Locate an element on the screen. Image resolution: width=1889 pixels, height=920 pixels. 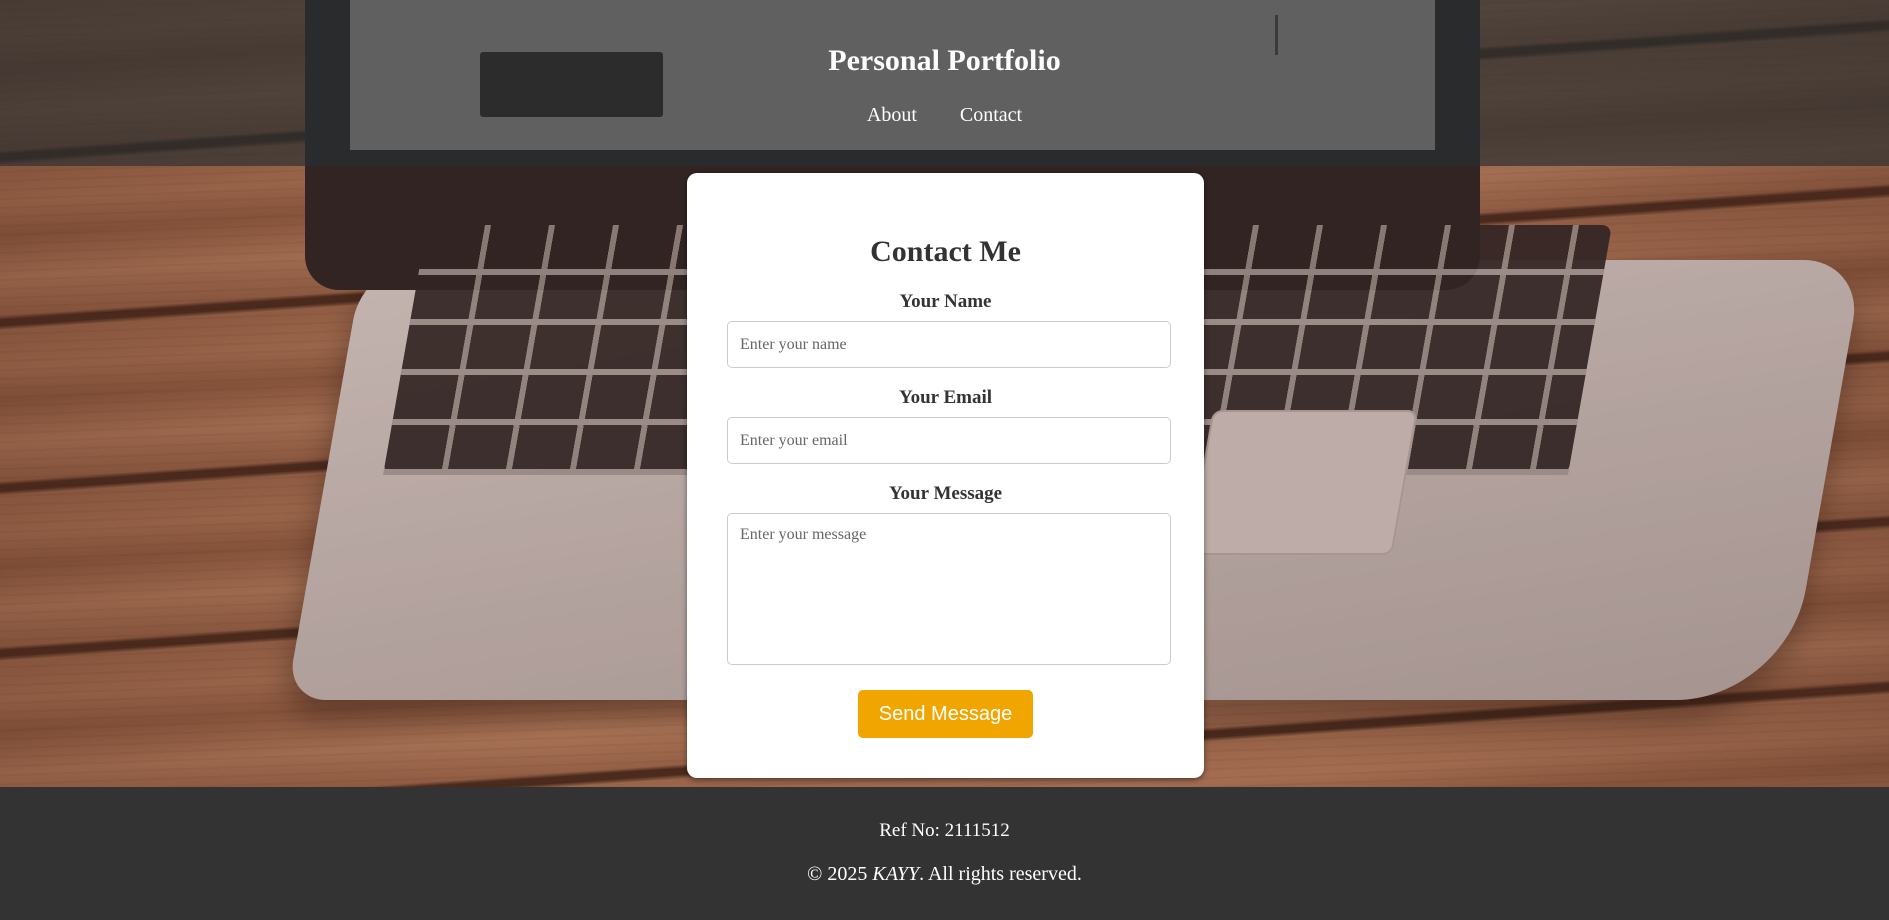
nav-link-contact: Contact is located at coordinates (991, 115).